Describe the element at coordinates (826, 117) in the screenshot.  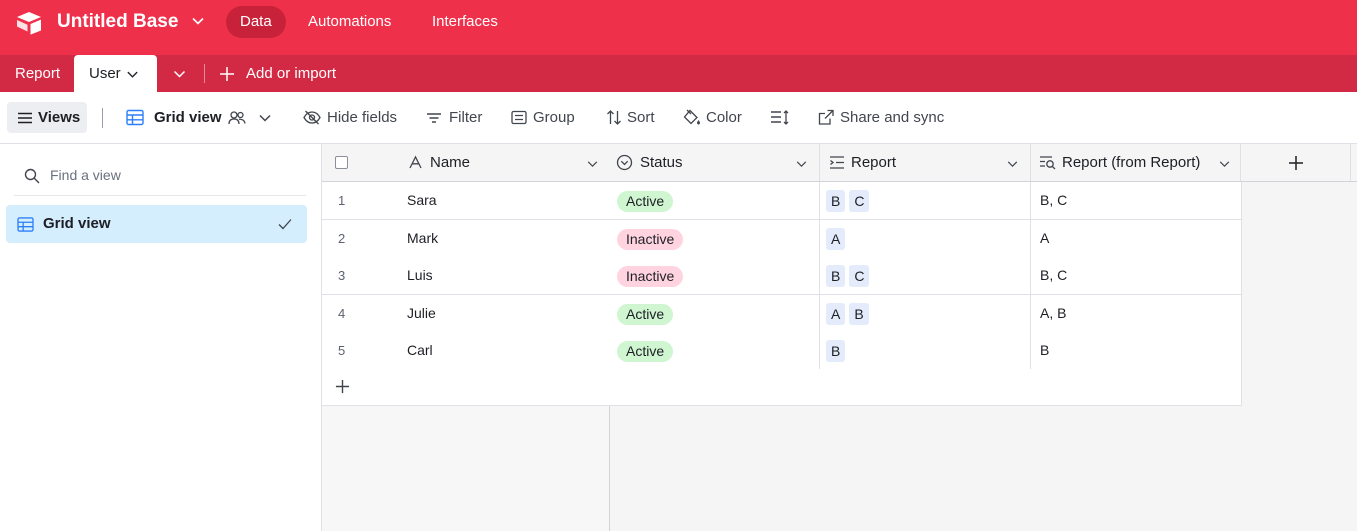
I see `external-link-icon` at that location.